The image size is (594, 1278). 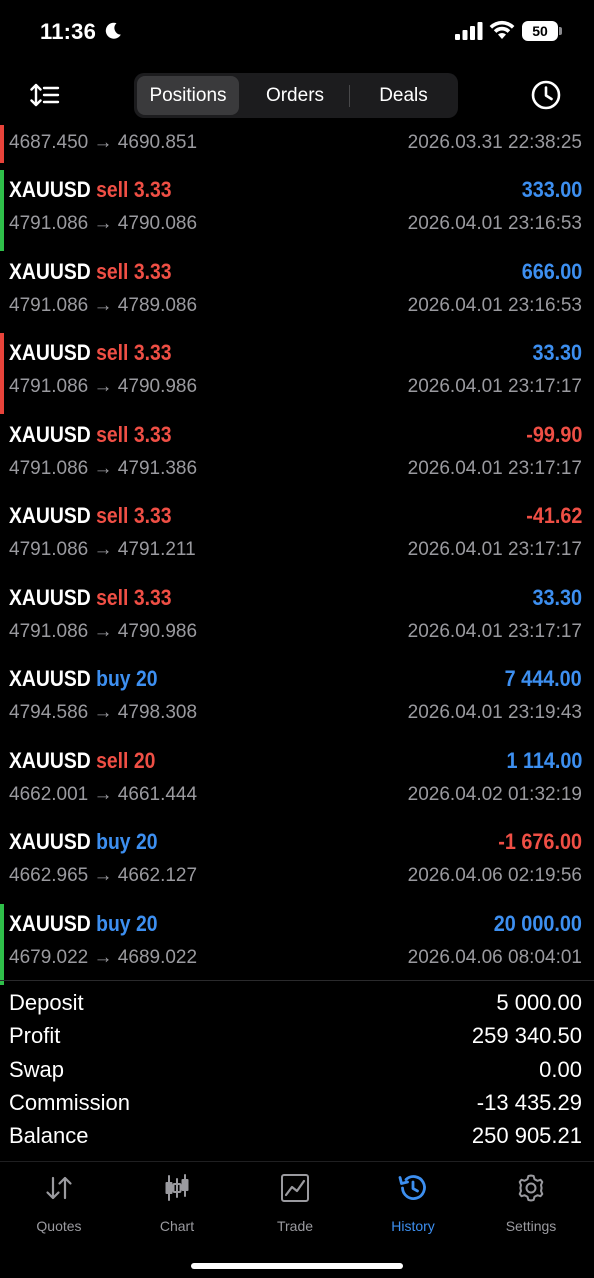 I want to click on tab-history-label: History, so click(x=413, y=1226).